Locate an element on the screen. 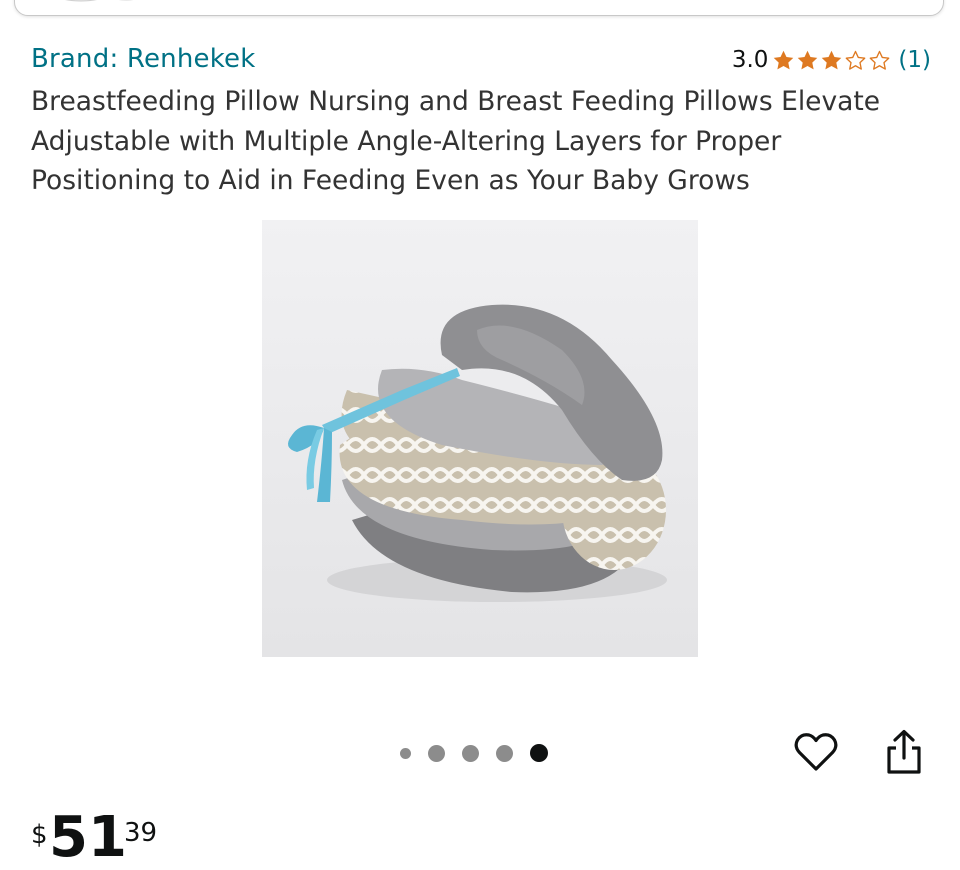 Image resolution: width=960 pixels, height=870 pixels. star-rating is located at coordinates (832, 60).